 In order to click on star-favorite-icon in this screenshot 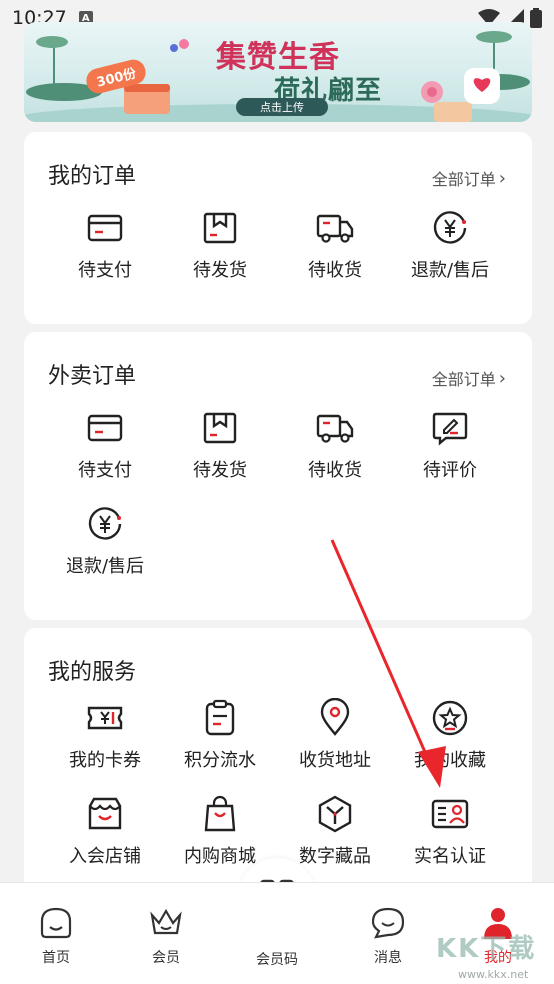, I will do `click(450, 718)`.